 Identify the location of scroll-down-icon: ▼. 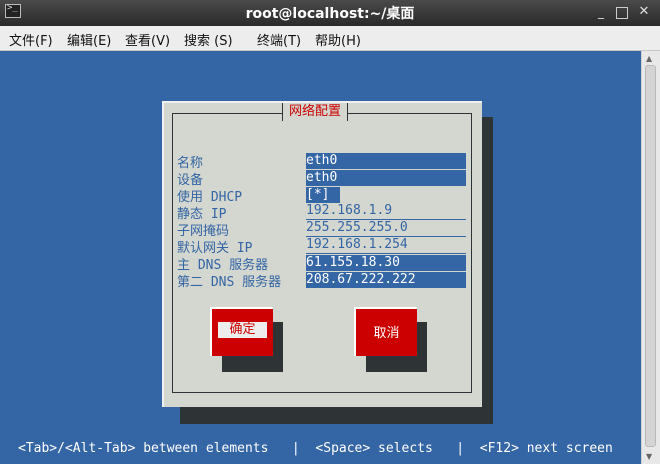
(649, 456).